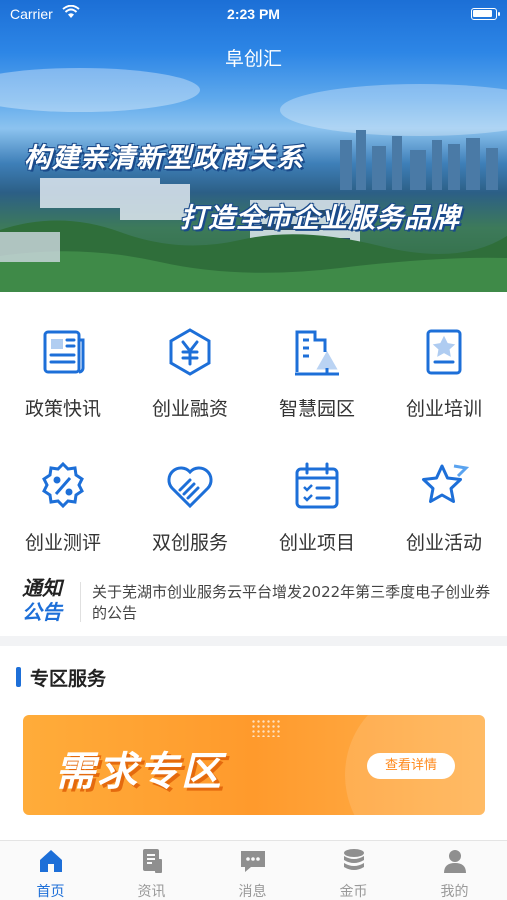 The image size is (507, 900). Describe the element at coordinates (353, 892) in the screenshot. I see `tab-label: 金币` at that location.